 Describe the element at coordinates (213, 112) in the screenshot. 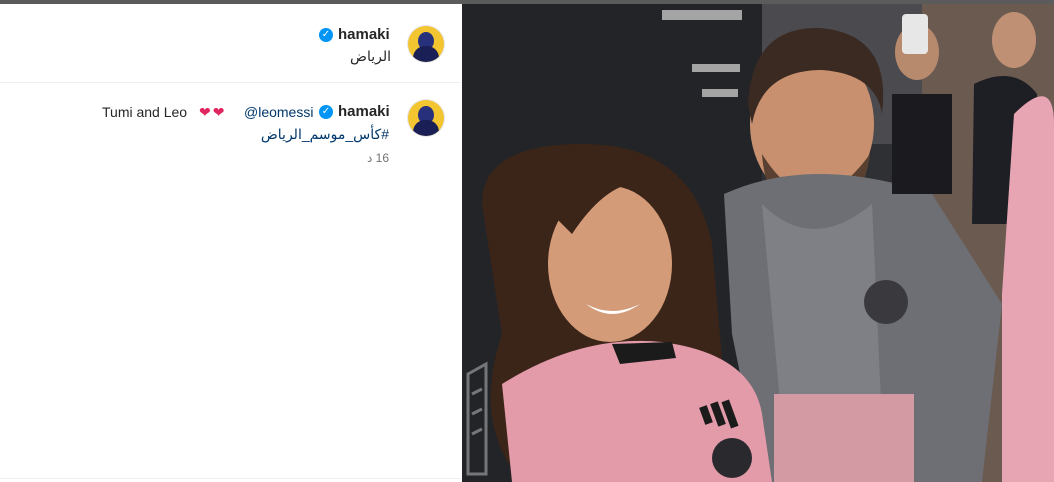

I see `heart-icon: ❤❤` at that location.